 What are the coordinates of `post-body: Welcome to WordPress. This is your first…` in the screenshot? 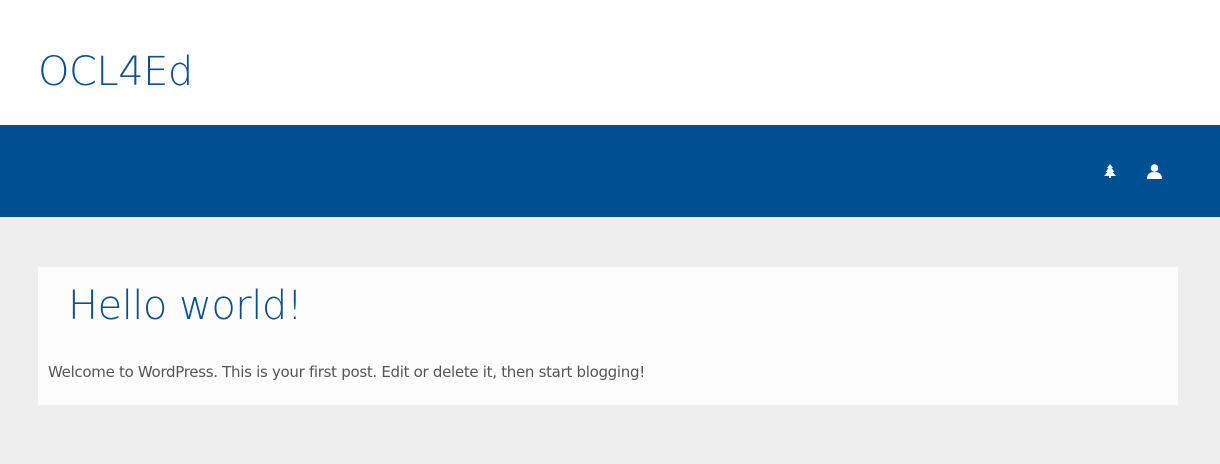 It's located at (346, 372).